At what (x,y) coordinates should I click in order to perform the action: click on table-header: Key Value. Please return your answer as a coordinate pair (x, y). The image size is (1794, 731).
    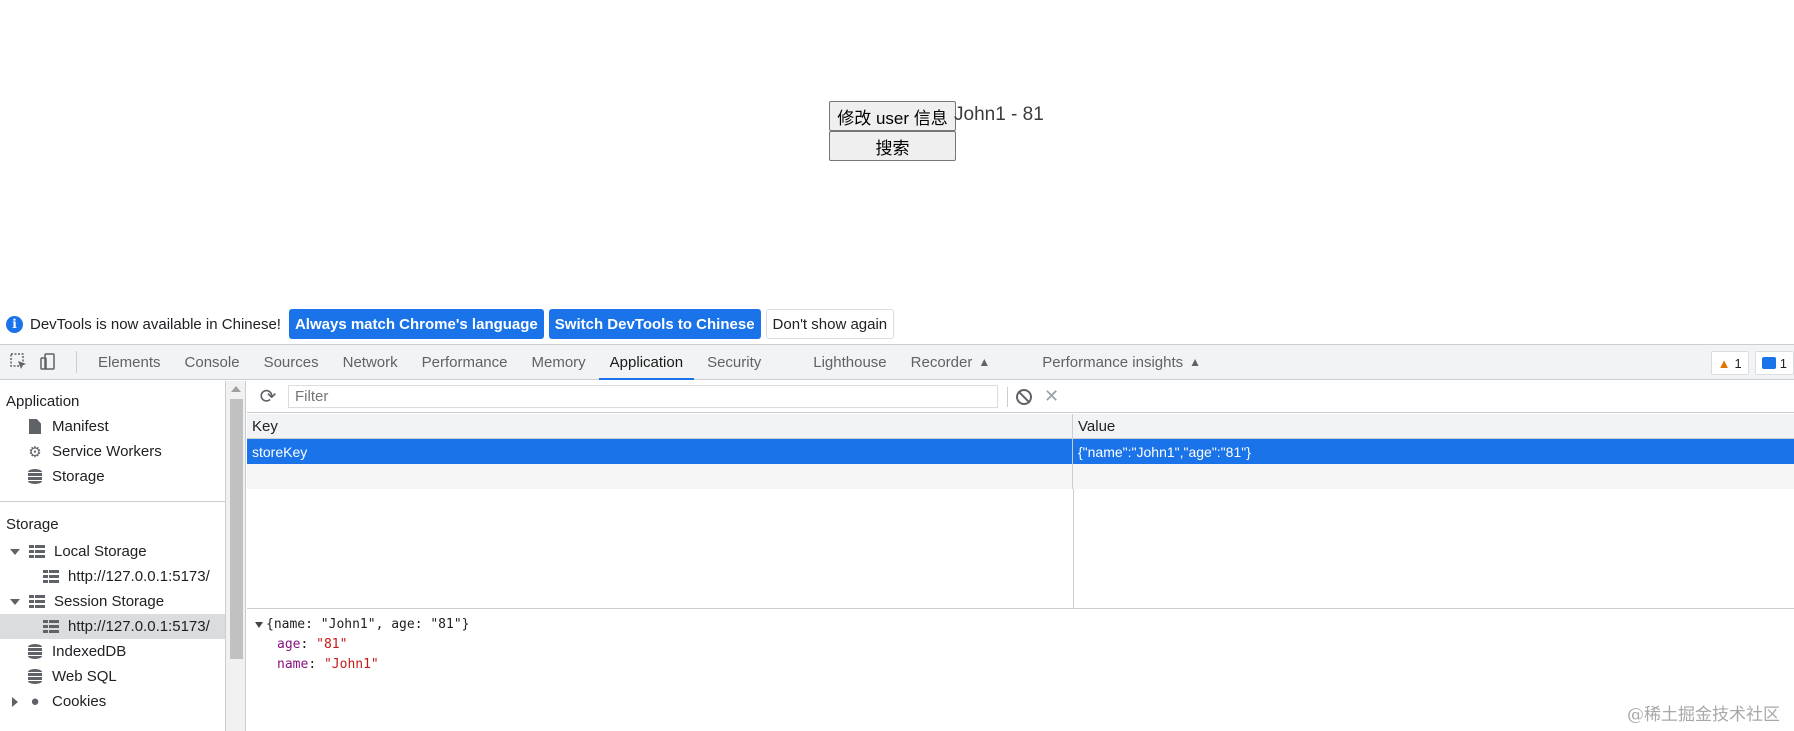
    Looking at the image, I should click on (1020, 426).